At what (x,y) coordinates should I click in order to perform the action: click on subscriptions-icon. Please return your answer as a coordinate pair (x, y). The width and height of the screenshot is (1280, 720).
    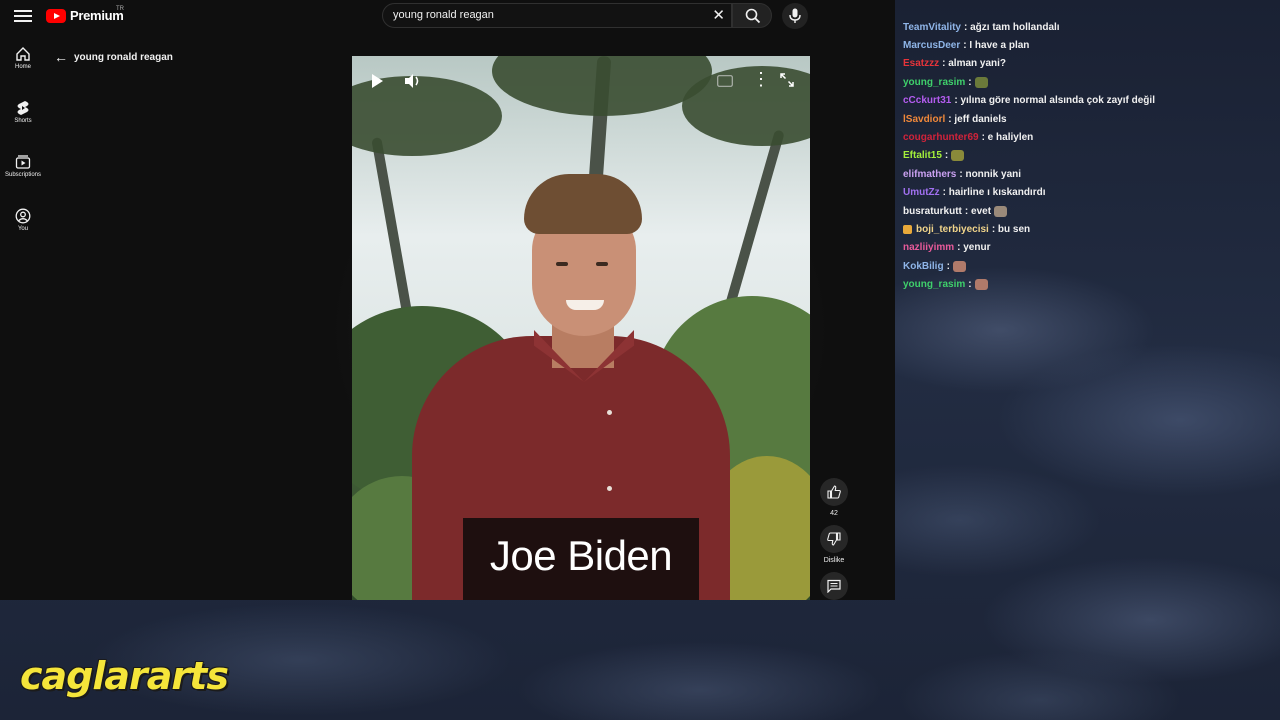
    Looking at the image, I should click on (23, 162).